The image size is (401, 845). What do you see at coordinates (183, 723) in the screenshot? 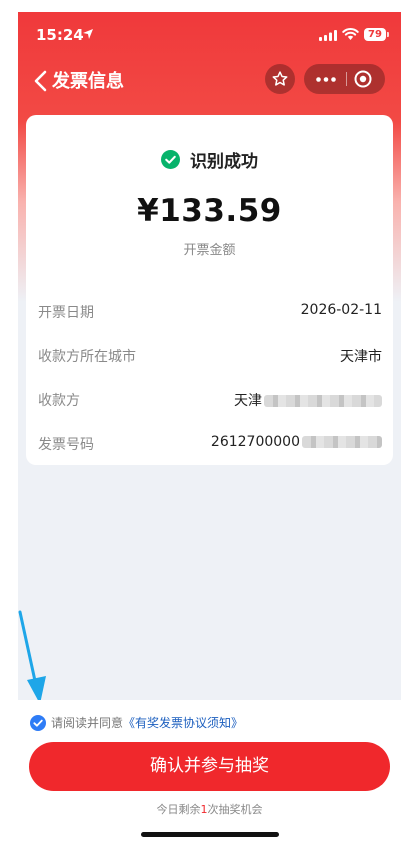
I see `agreement-link: 《有奖发票协议须知》` at bounding box center [183, 723].